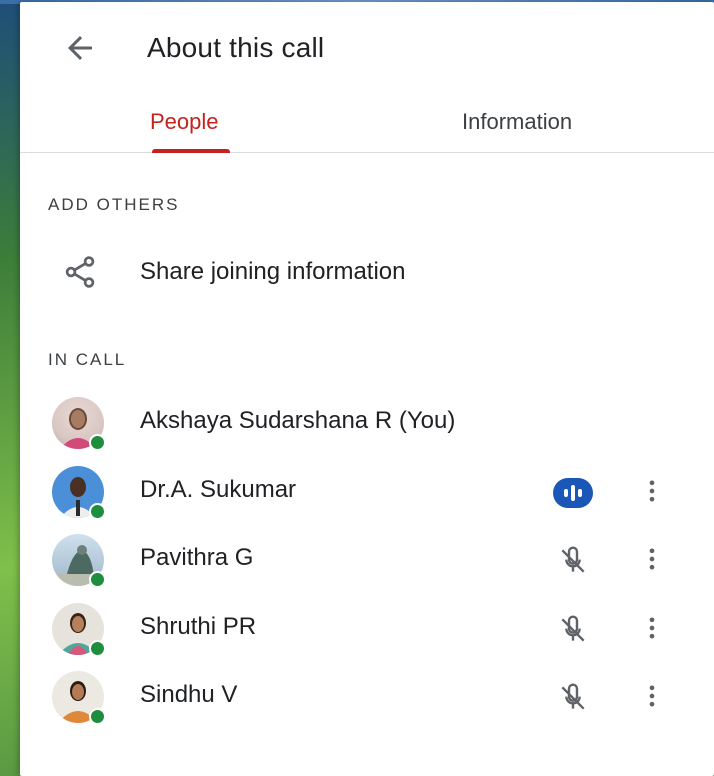  I want to click on participant-name: Pavithra G, so click(197, 557).